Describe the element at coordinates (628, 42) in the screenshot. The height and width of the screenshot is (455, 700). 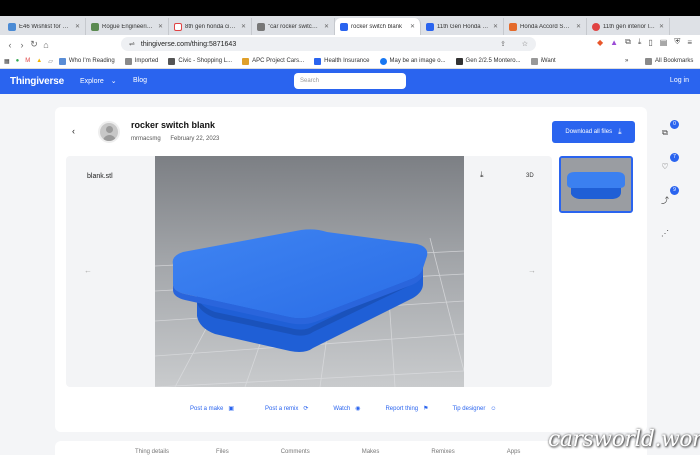
I see `extensions-icon: ⧉` at that location.